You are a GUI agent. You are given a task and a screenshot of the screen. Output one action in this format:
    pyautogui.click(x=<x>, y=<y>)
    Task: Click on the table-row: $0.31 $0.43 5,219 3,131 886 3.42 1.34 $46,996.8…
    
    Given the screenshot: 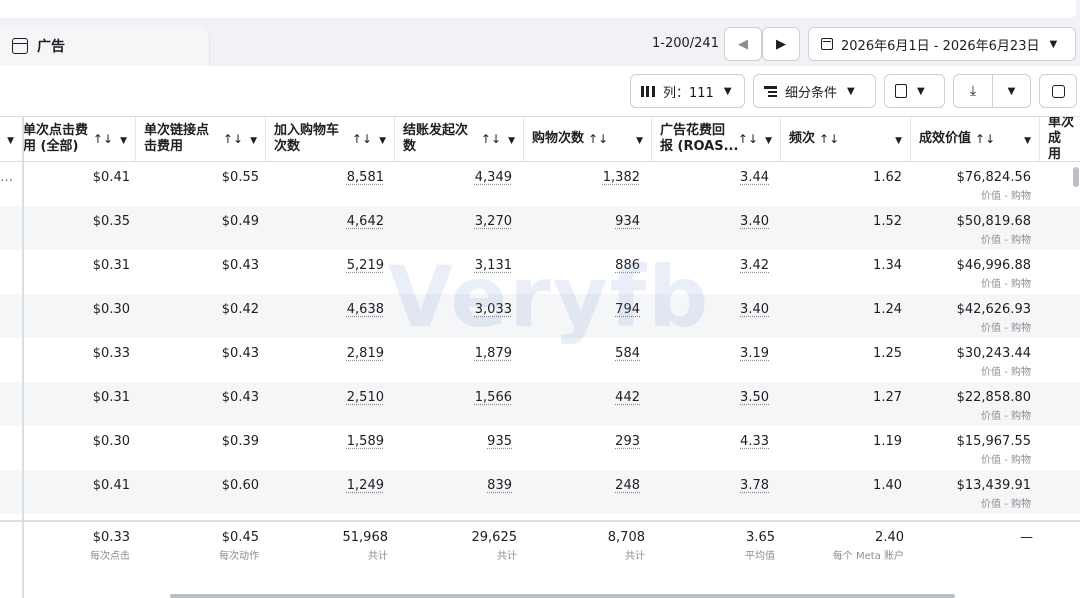 What is the action you would take?
    pyautogui.click(x=540, y=272)
    